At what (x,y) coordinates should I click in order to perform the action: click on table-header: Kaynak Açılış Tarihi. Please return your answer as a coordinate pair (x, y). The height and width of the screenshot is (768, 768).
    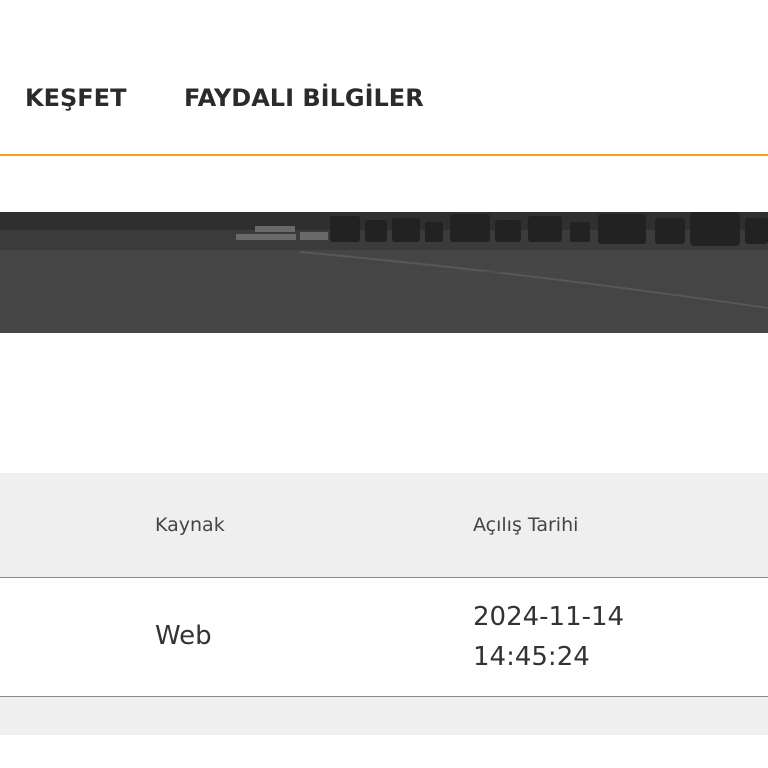
    Looking at the image, I should click on (384, 525).